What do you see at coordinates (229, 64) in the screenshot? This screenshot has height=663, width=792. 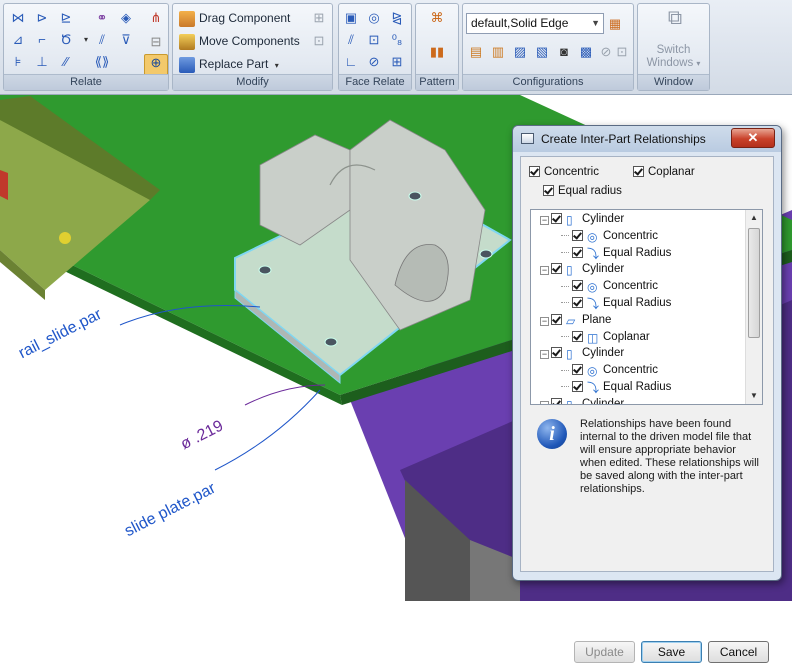 I see `replace-part-button: Replace Part ▾` at bounding box center [229, 64].